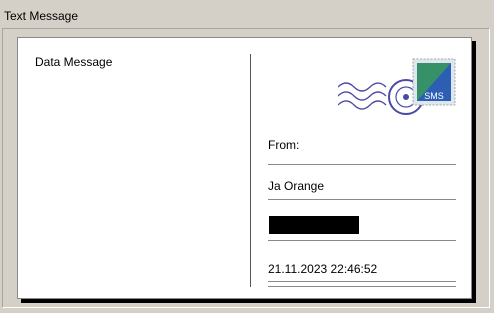 This screenshot has height=313, width=494. Describe the element at coordinates (284, 145) in the screenshot. I see `from-label: From:` at that location.